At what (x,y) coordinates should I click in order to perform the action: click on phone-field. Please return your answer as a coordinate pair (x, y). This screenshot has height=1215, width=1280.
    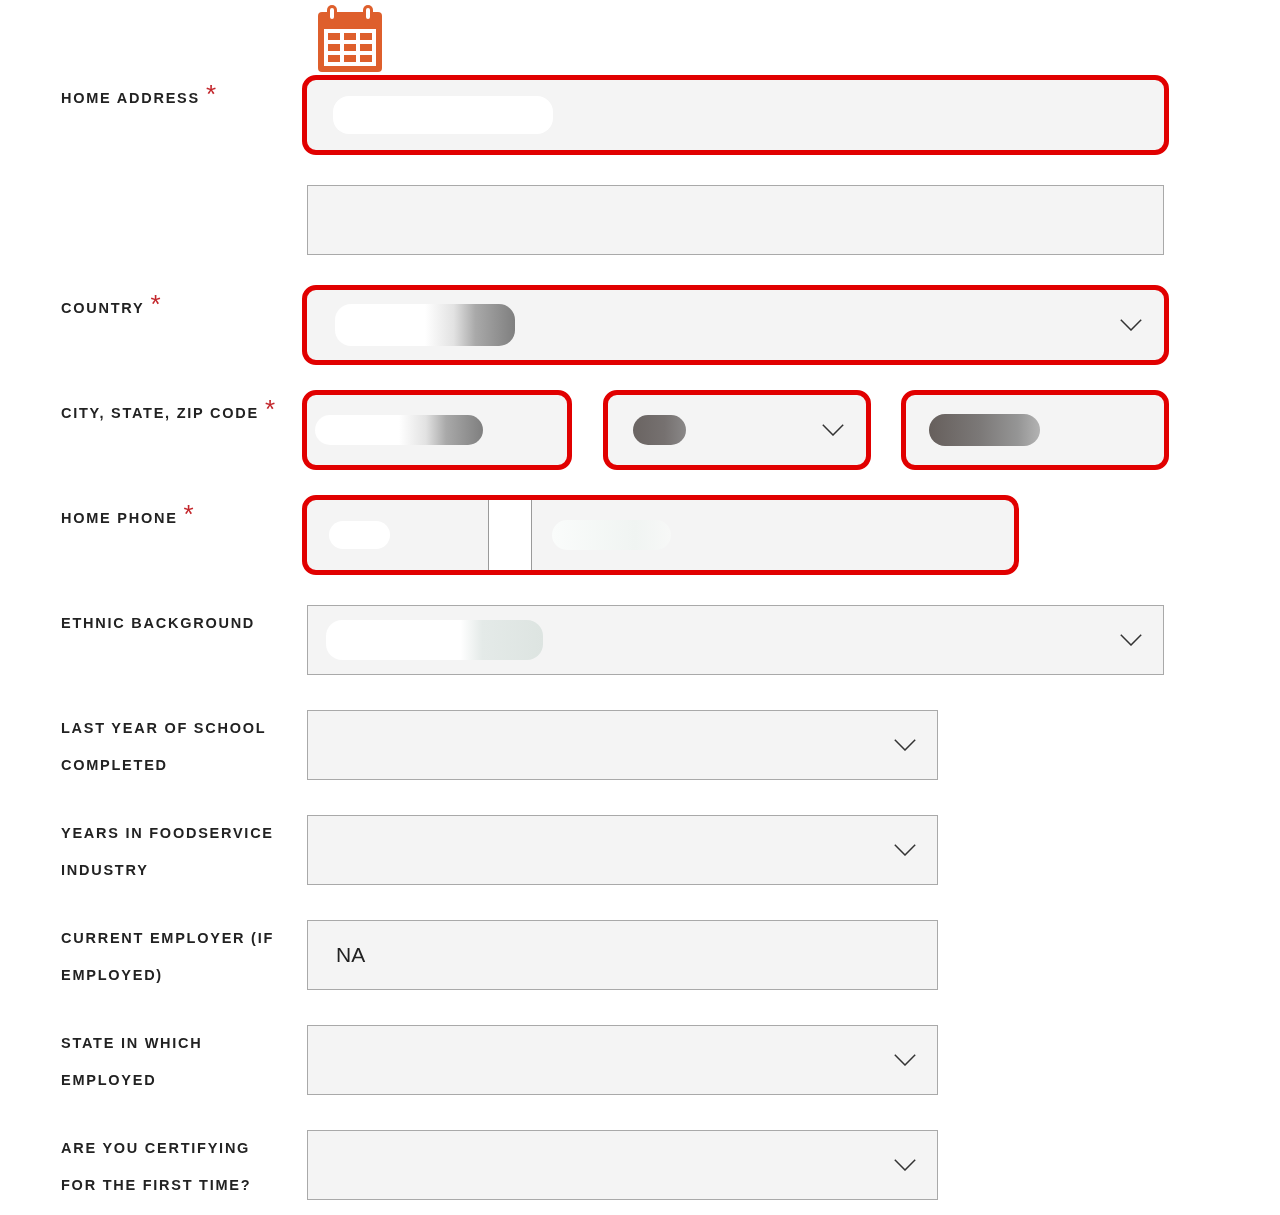
    Looking at the image, I should click on (660, 535).